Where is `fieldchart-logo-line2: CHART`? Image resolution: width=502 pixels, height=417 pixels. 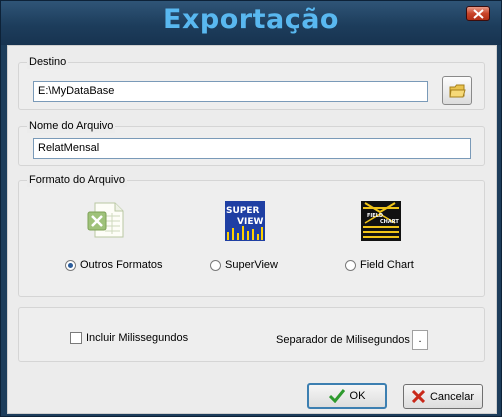 fieldchart-logo-line2: CHART is located at coordinates (389, 222).